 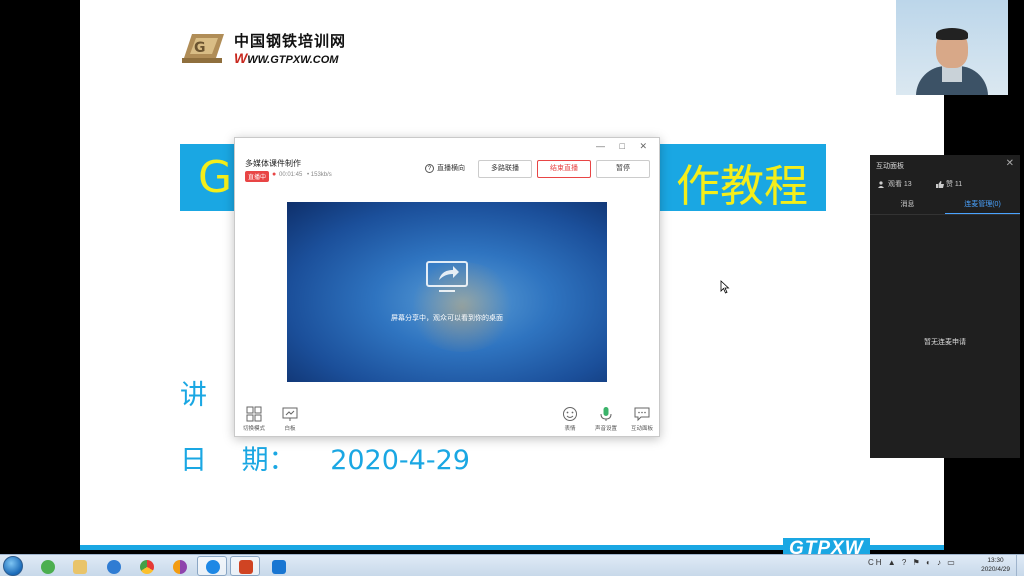 I want to click on screen-share-preview: 屏幕分享中，观众可以看到你的桌面, so click(x=447, y=292).